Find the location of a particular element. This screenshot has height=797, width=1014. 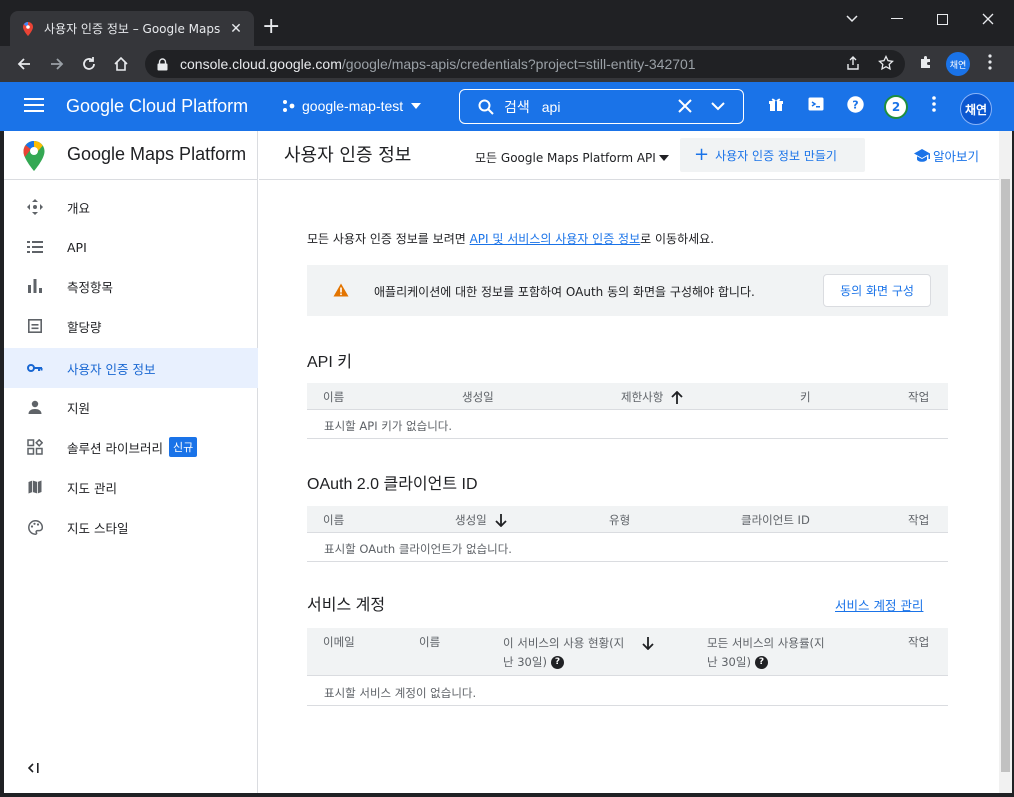

map-icon is located at coordinates (35, 487).